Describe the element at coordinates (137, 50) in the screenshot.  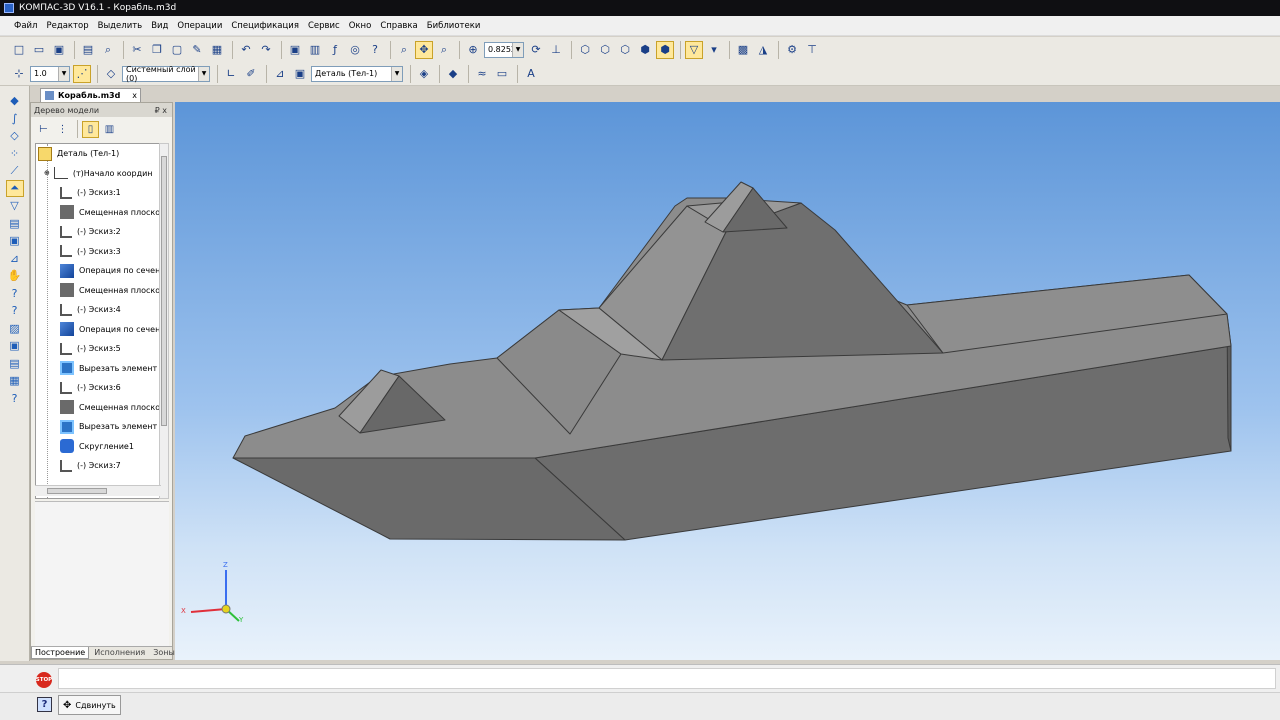
I see `cut-icon: ✂` at that location.